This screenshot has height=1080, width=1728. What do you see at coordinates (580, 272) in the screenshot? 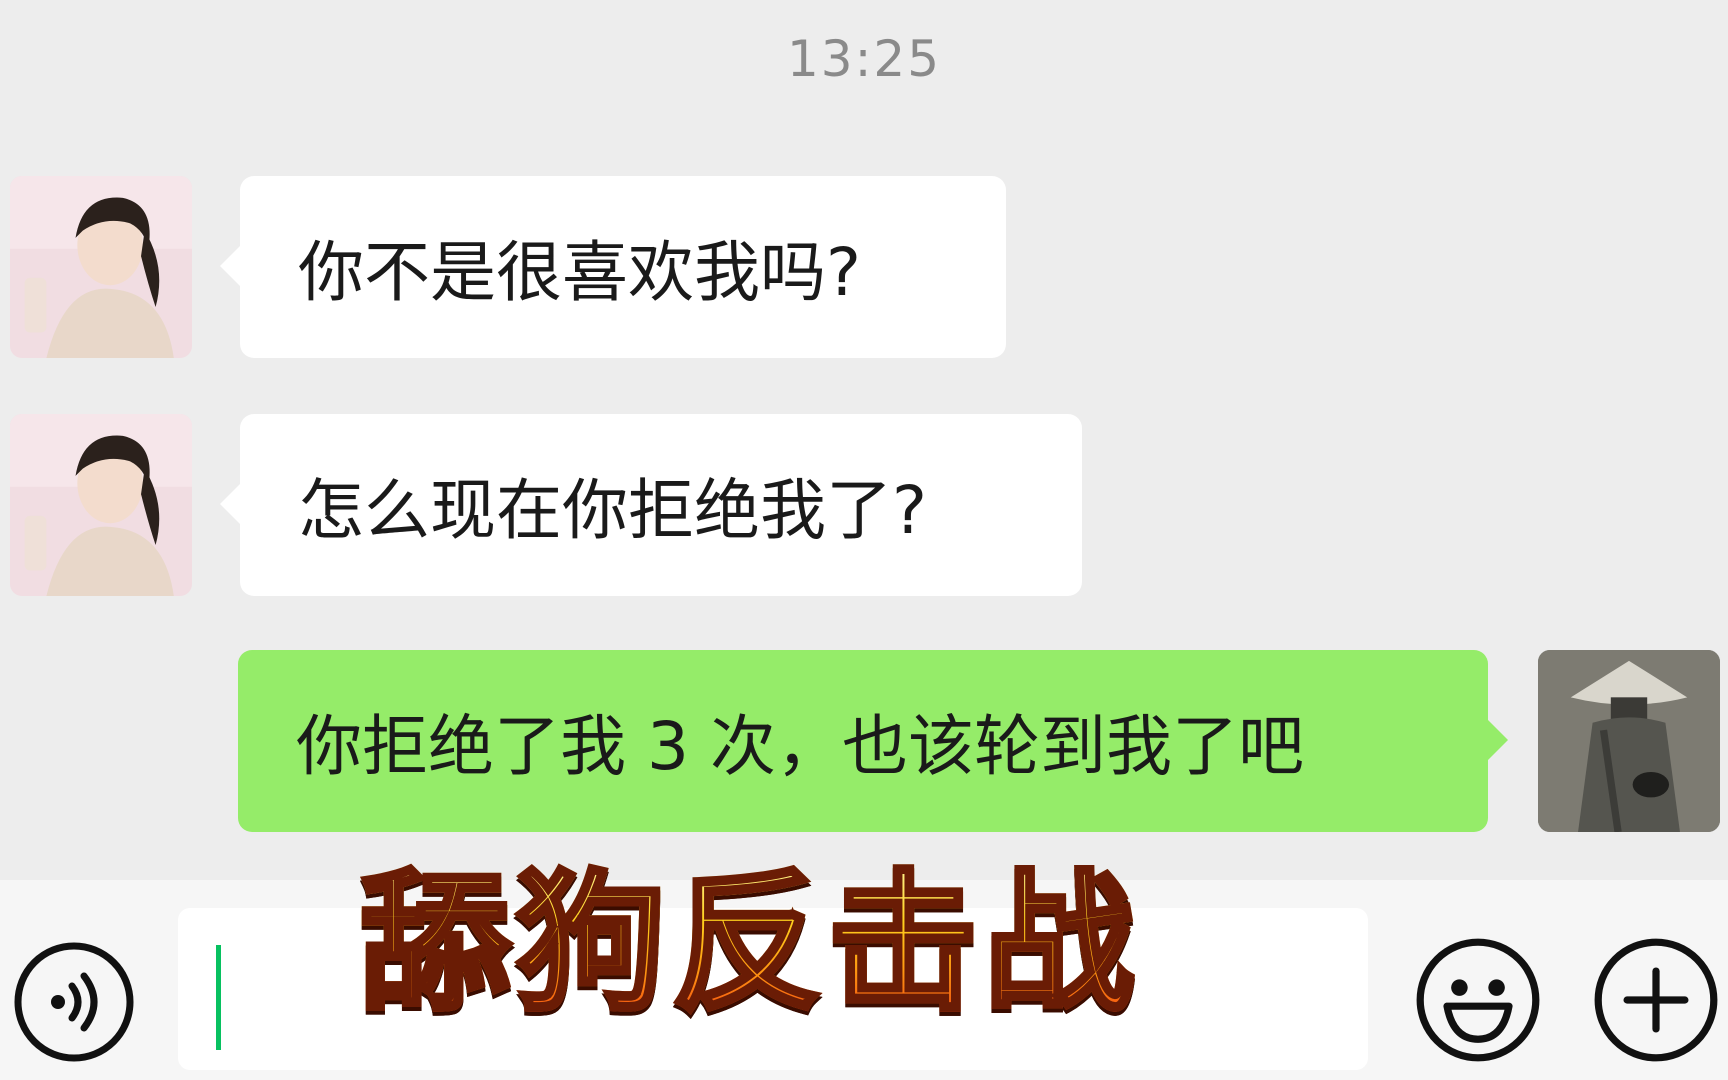
I see `message-text: 你不是很喜欢我吗?` at bounding box center [580, 272].